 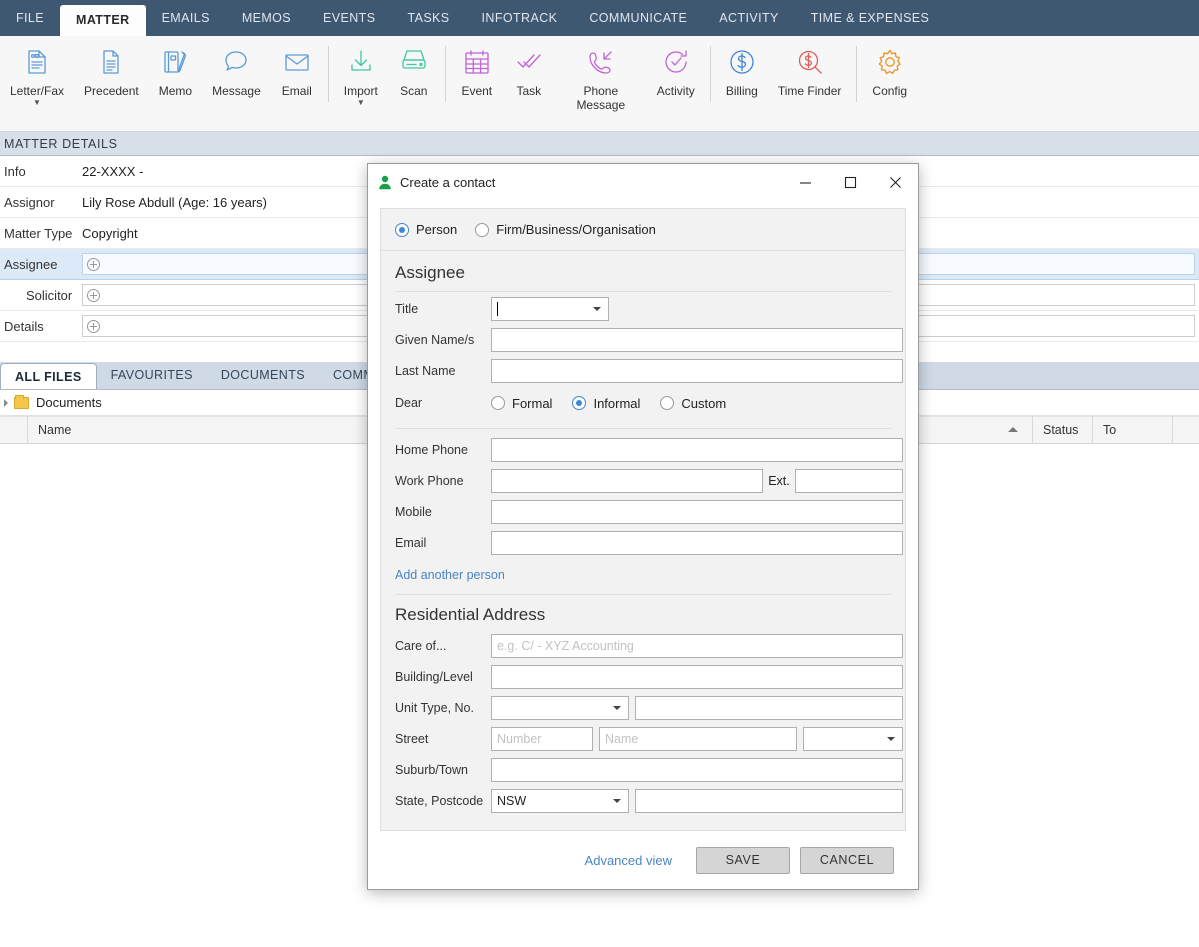 I want to click on nav-tab-communicate: COMMUNICATE, so click(x=638, y=18).